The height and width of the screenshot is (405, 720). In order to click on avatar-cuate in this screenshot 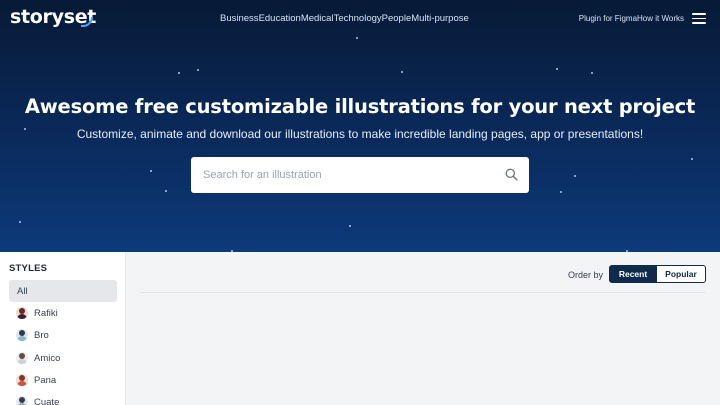, I will do `click(22, 400)`.